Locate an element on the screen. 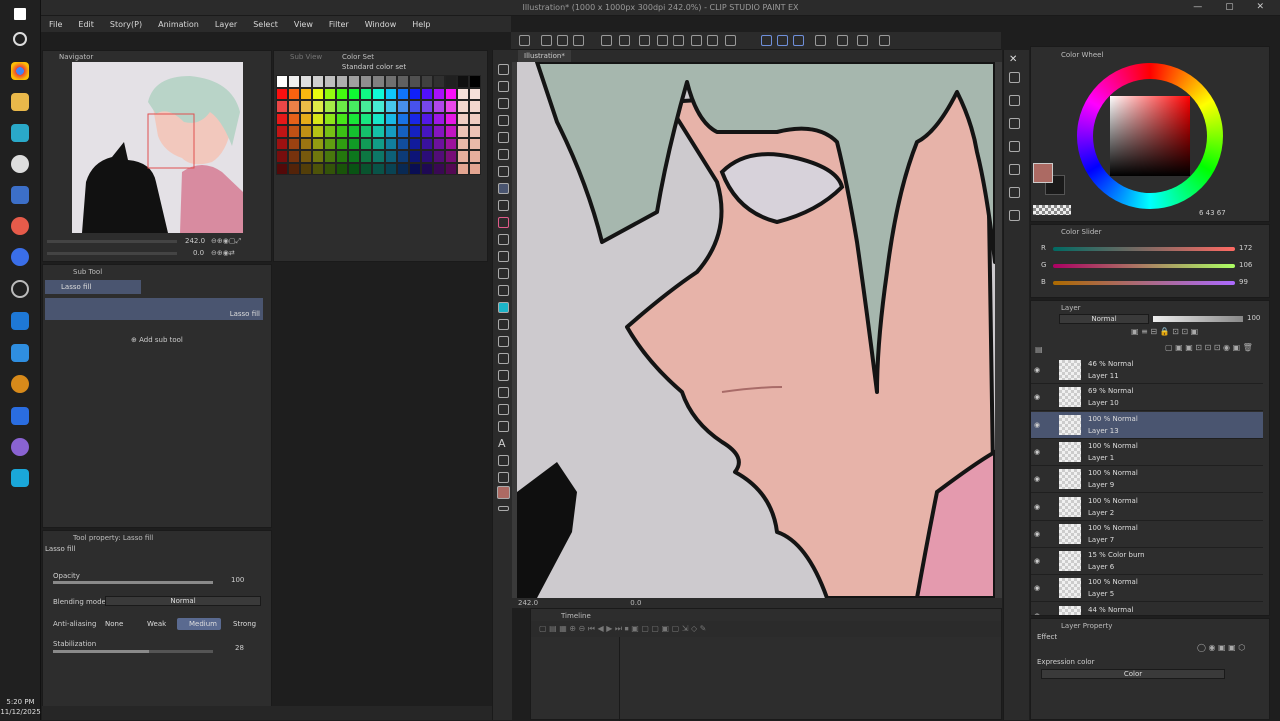 The image size is (1280, 721). menu-story: Story(P) is located at coordinates (126, 24).